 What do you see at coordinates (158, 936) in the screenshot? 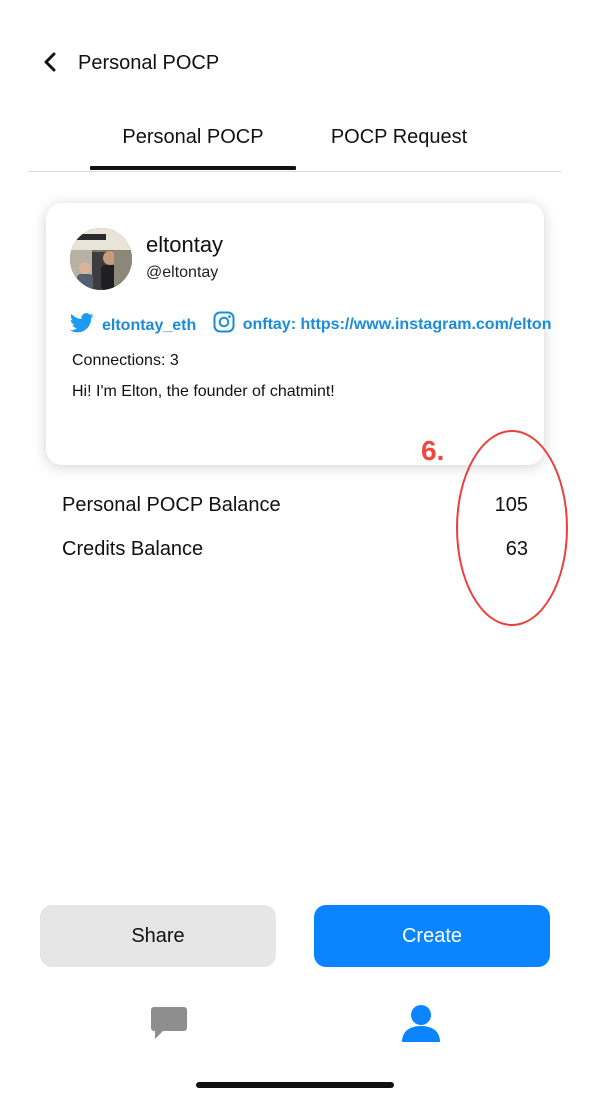
I see `share-button: Share` at bounding box center [158, 936].